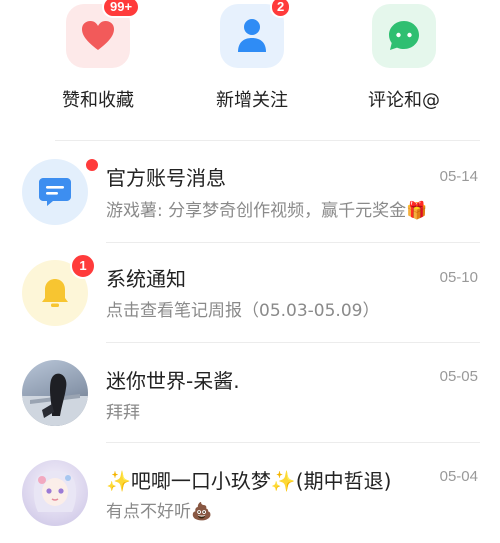 The image size is (500, 543). I want to click on message-preview: 点击查看笔记周报（05.03-05.09）, so click(243, 311).